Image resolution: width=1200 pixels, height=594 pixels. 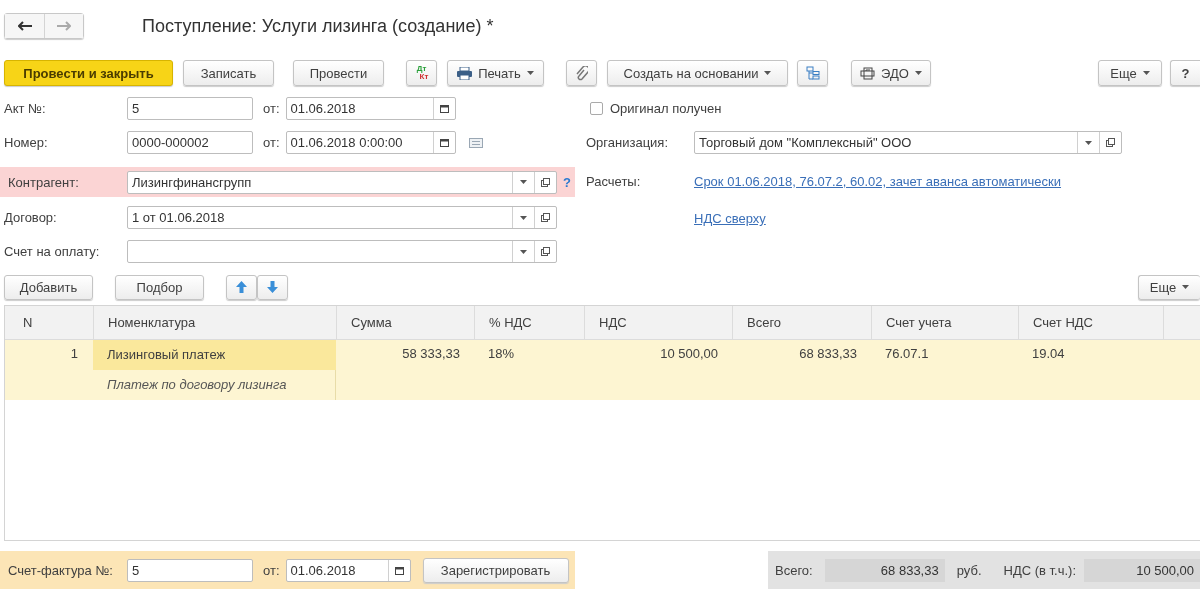 I want to click on currency-label: руб., so click(x=969, y=570).